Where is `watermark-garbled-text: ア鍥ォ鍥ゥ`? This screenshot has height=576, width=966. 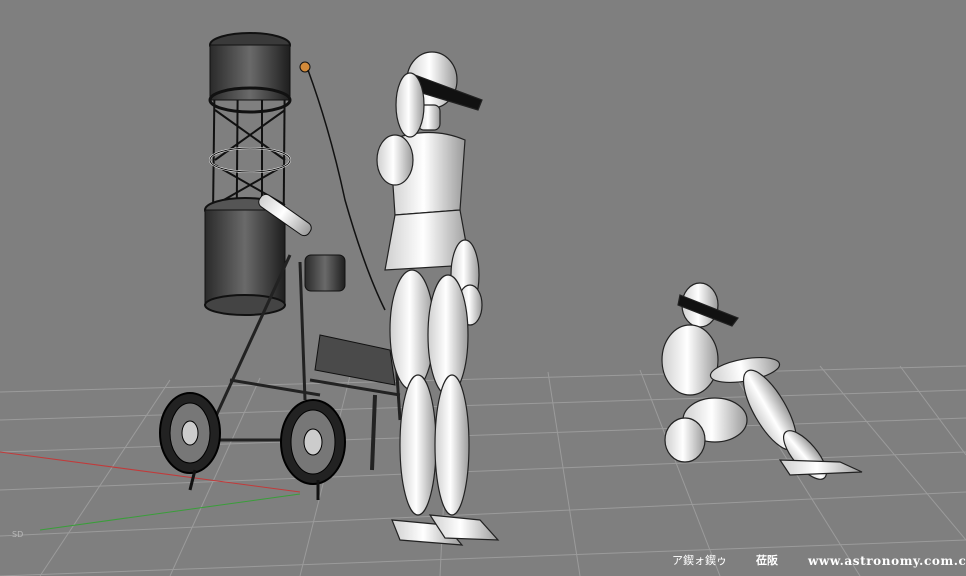
watermark-garbled-text: ア鍥ォ鍥ゥ is located at coordinates (699, 560).